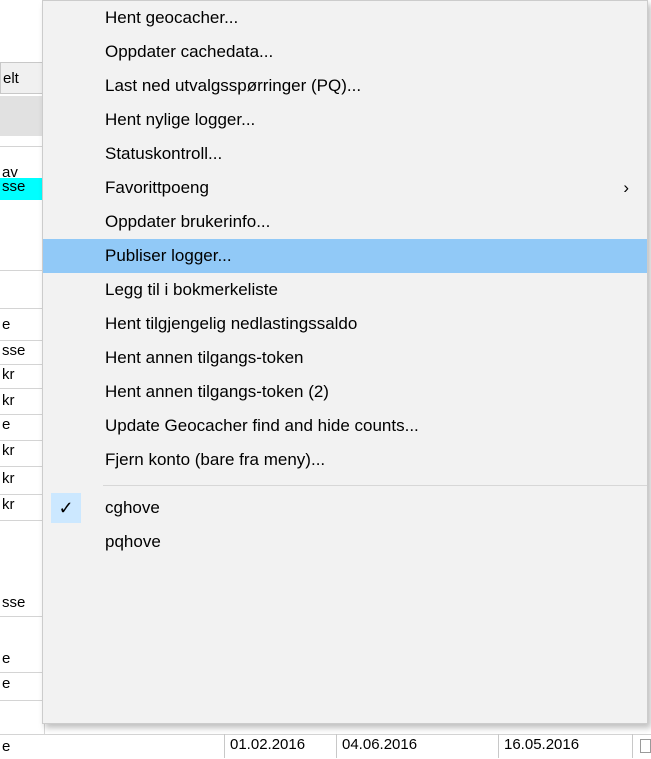  I want to click on menu-item-legg-til-bokmerkeliste: Legg til i bokmerkeliste, so click(345, 290).